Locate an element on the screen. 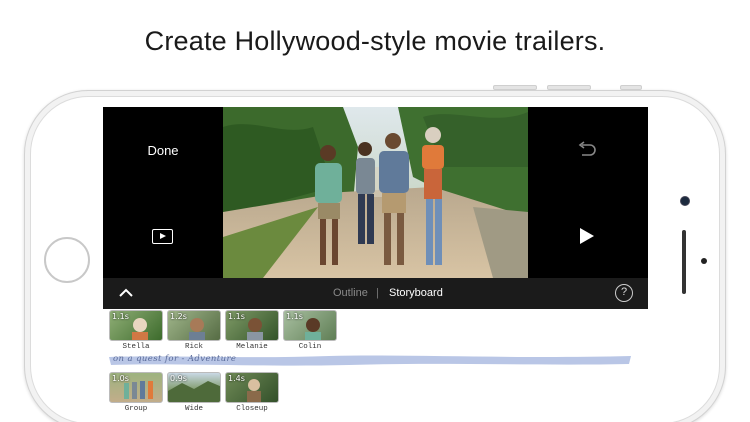 This screenshot has height=422, width=750. front-camera is located at coordinates (685, 201).